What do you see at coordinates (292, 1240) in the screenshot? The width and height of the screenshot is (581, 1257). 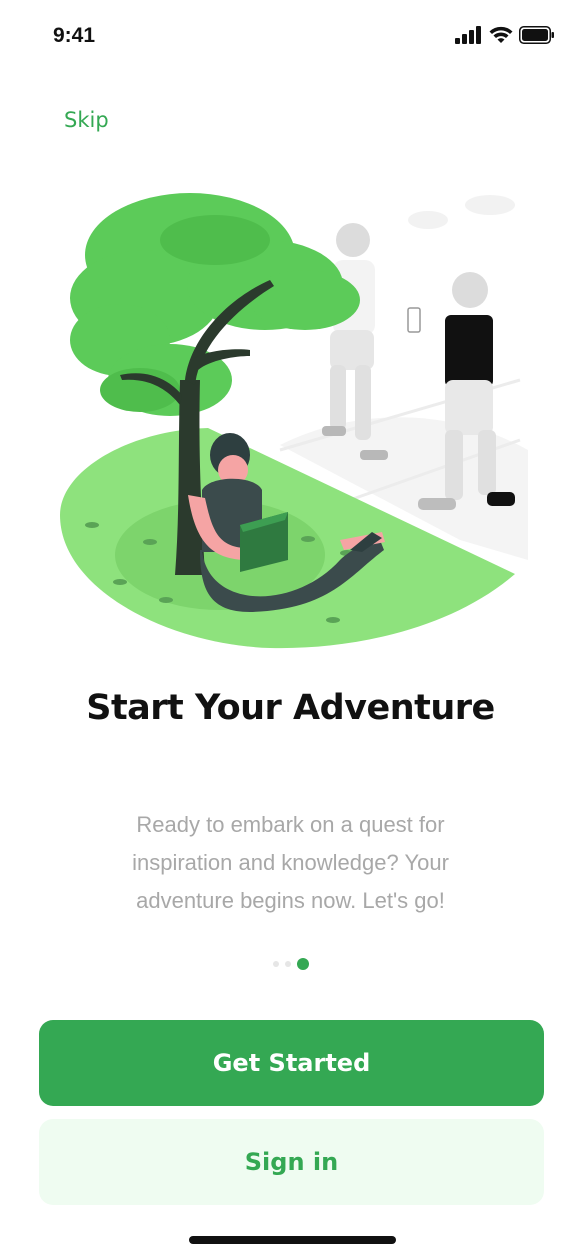 I see `home-indicator` at bounding box center [292, 1240].